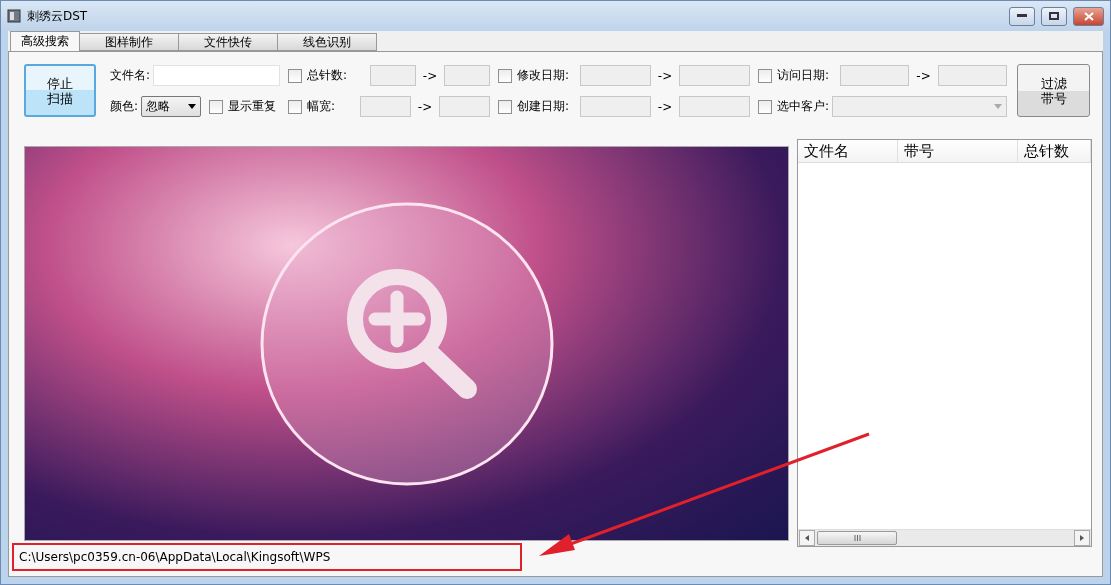  What do you see at coordinates (228, 42) in the screenshot?
I see `tab: 文件快传` at bounding box center [228, 42].